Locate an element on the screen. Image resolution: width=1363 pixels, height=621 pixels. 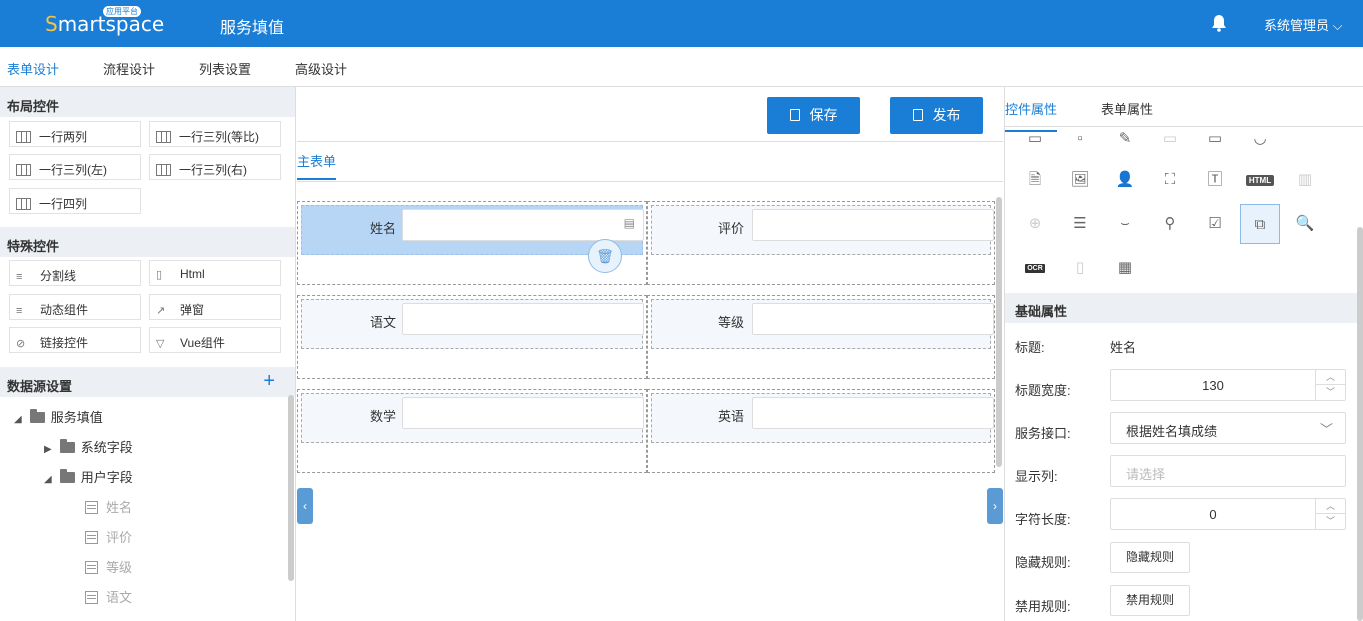
image-icon: 🖼 is located at coordinates (1080, 180).